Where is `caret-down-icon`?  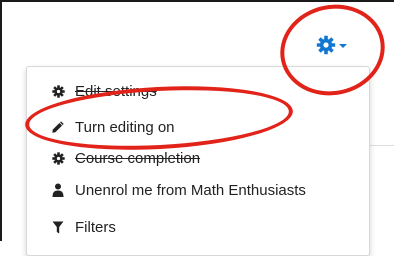
caret-down-icon is located at coordinates (343, 46).